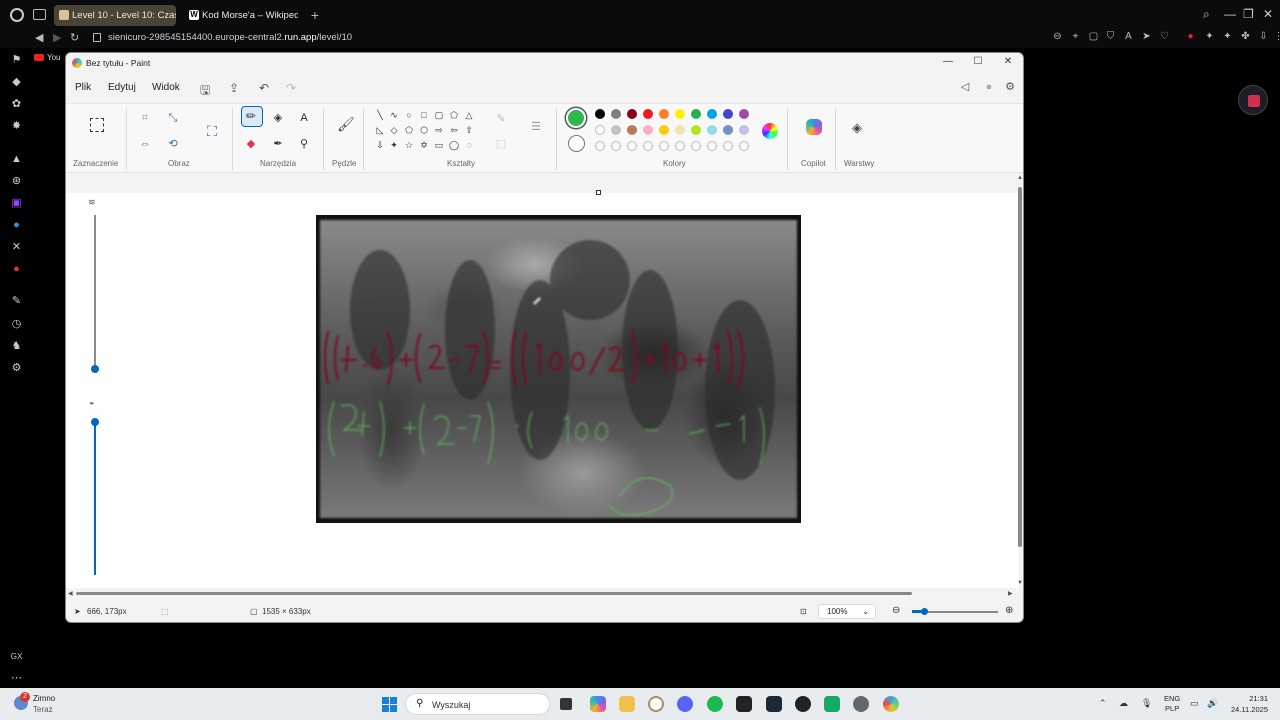 This screenshot has width=1280, height=720. I want to click on scroll-down-arrow: ▼, so click(1020, 583).